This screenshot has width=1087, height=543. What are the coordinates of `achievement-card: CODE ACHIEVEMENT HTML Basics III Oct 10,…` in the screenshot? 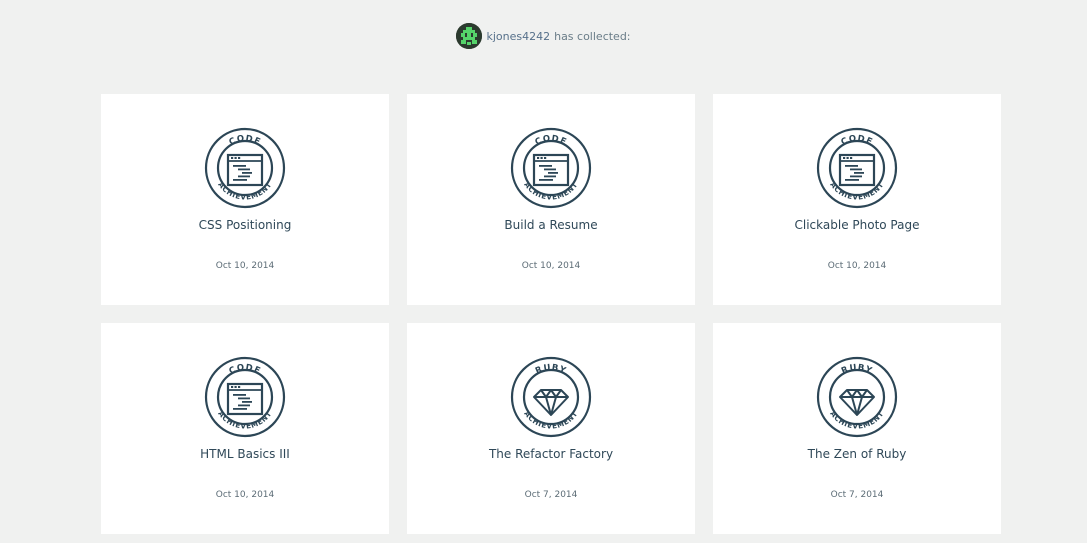 It's located at (245, 428).